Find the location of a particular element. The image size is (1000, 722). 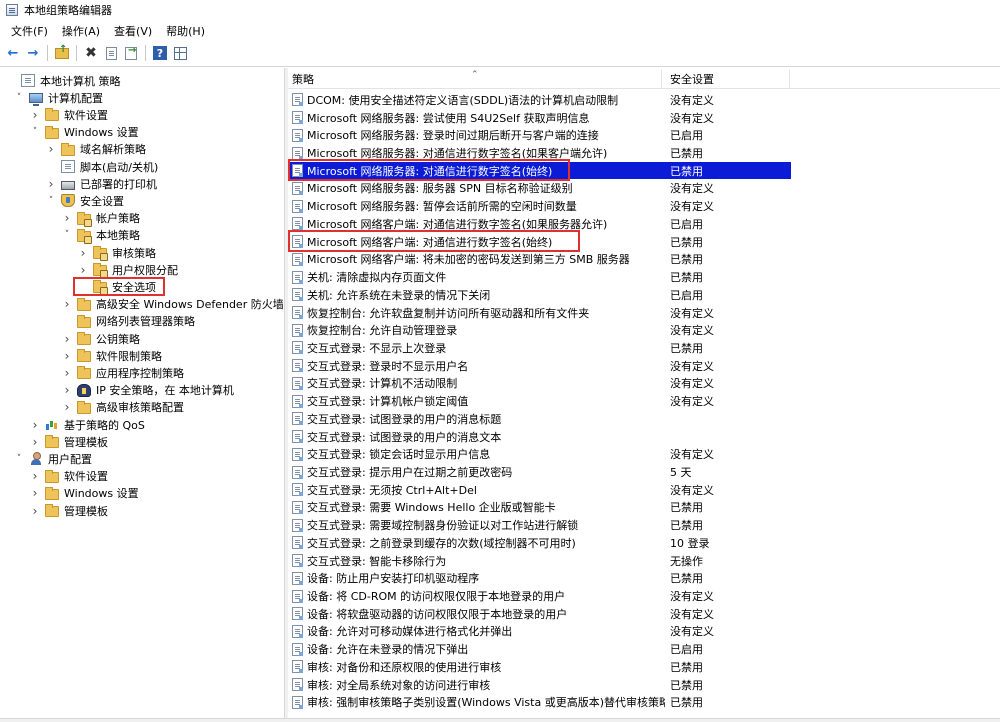

policy-row: 设备: 允许在未登录的情况下弹出 已启用 is located at coordinates (644, 649).